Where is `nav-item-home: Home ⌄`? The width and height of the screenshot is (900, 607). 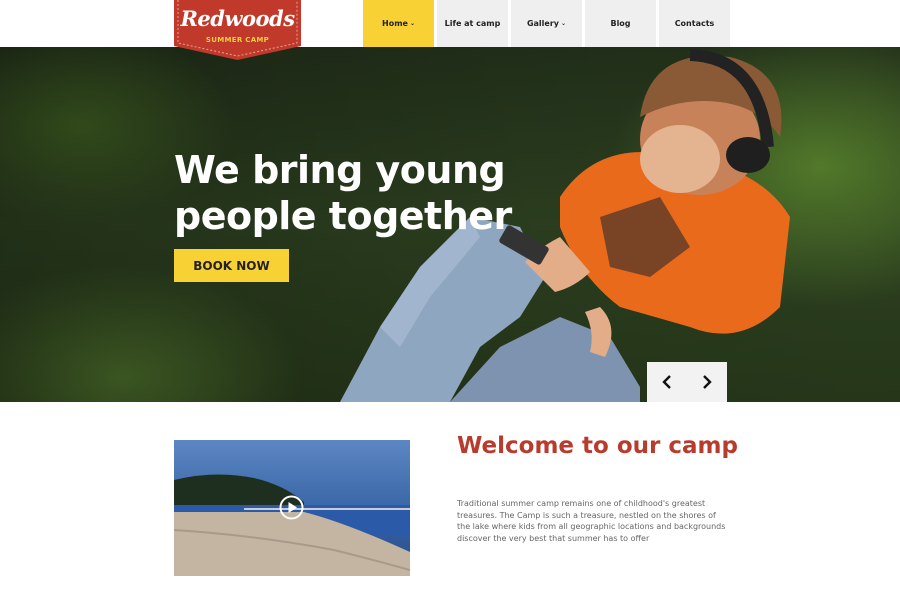
nav-item-home: Home ⌄ is located at coordinates (398, 23).